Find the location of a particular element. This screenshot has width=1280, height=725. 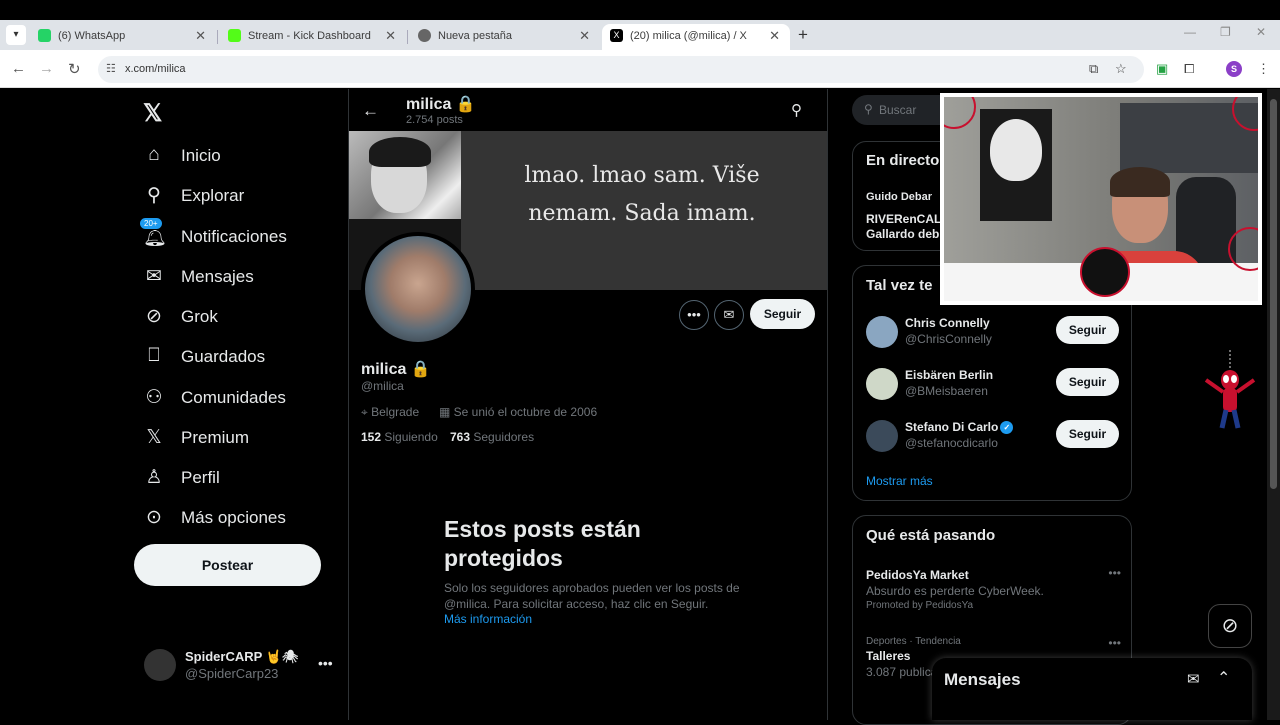

more-options-button: ••• is located at coordinates (694, 315).